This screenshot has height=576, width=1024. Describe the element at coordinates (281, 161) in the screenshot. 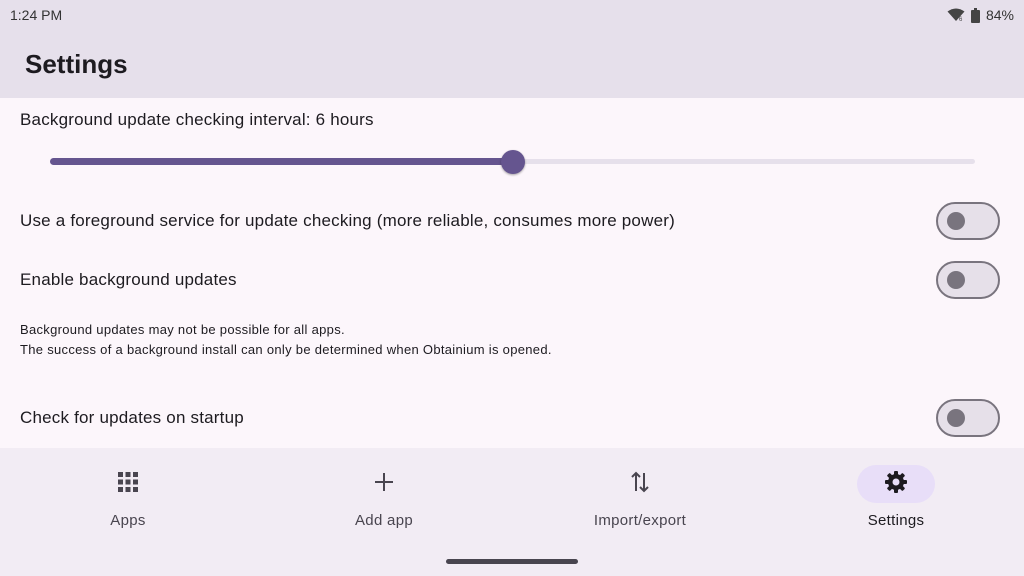

I see `slider-active-track` at that location.